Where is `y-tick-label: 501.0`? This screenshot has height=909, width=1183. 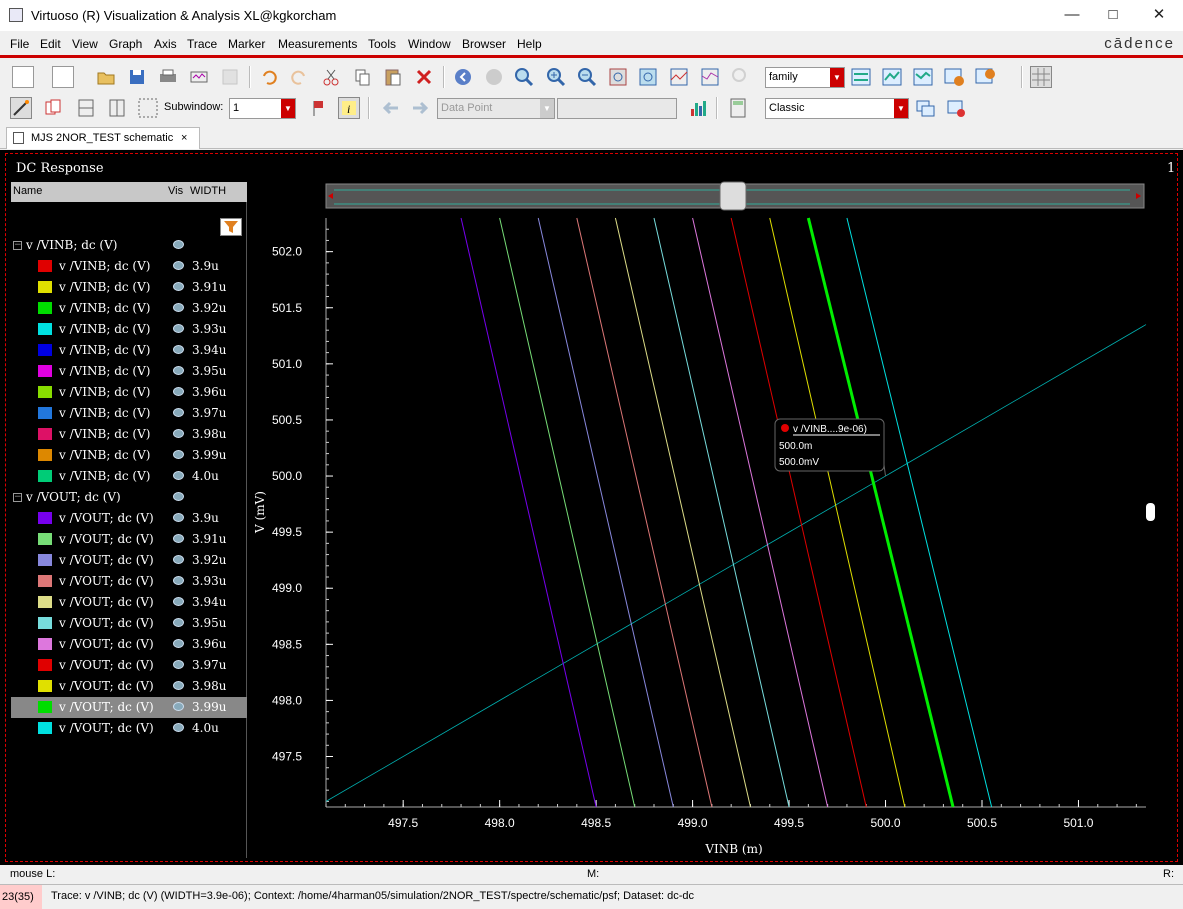 y-tick-label: 501.0 is located at coordinates (287, 364).